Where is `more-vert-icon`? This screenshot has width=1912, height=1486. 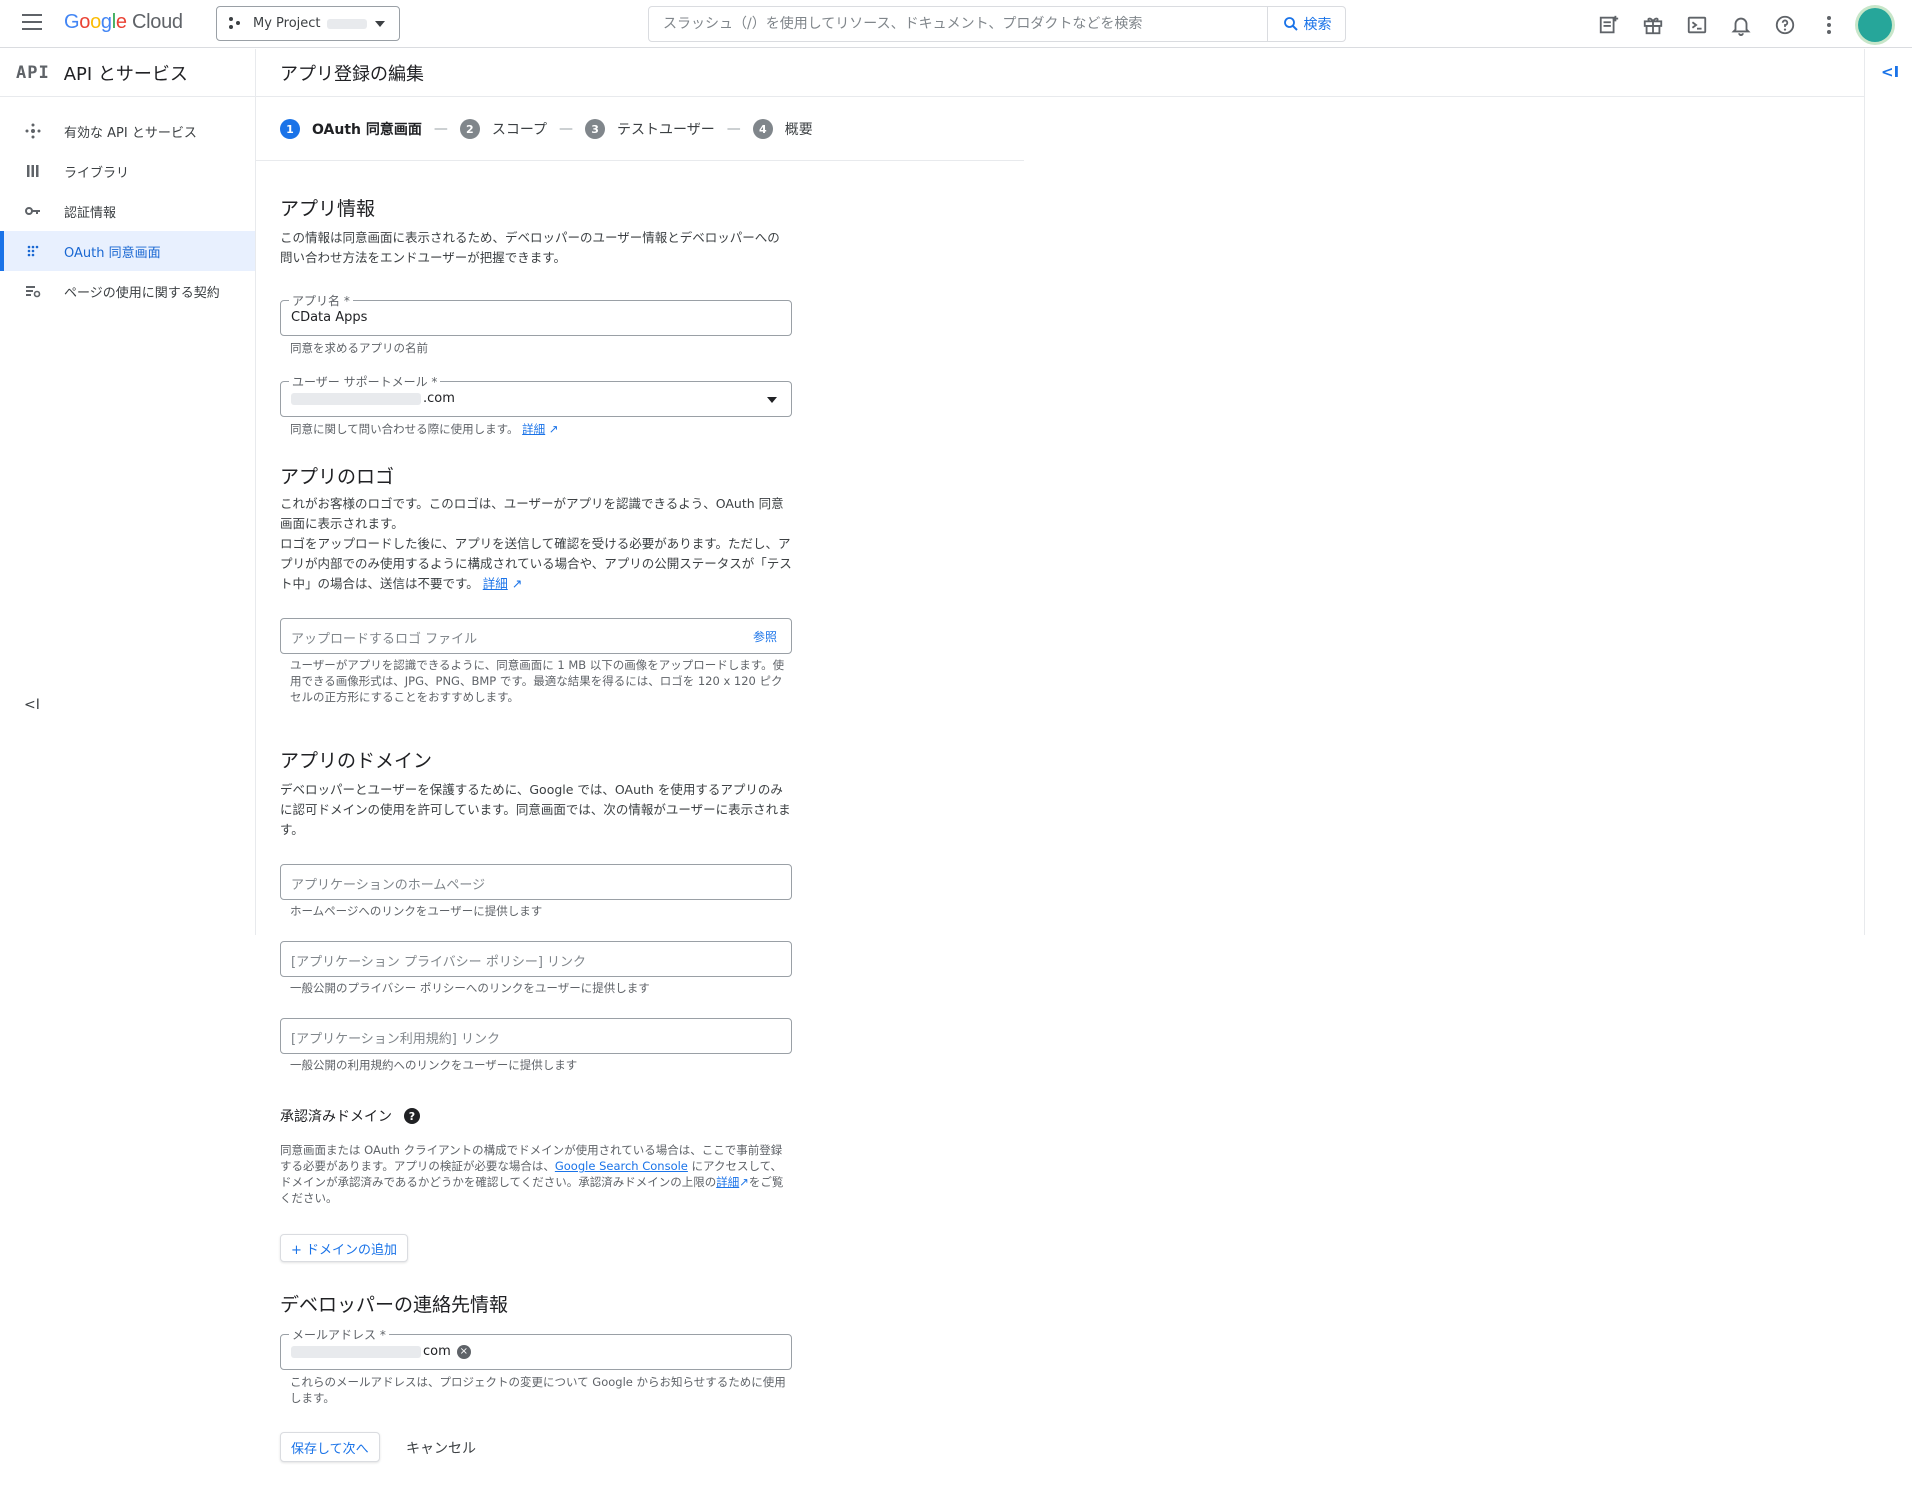 more-vert-icon is located at coordinates (1829, 25).